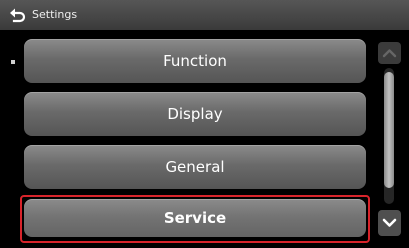 The image size is (409, 248). I want to click on chevron-down-icon, so click(389, 222).